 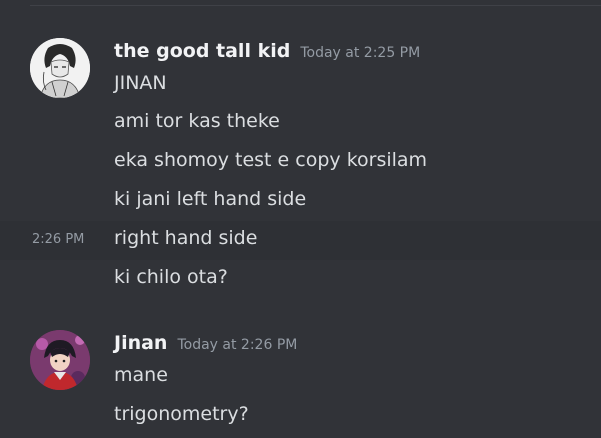 What do you see at coordinates (140, 343) in the screenshot?
I see `username: Jinan` at bounding box center [140, 343].